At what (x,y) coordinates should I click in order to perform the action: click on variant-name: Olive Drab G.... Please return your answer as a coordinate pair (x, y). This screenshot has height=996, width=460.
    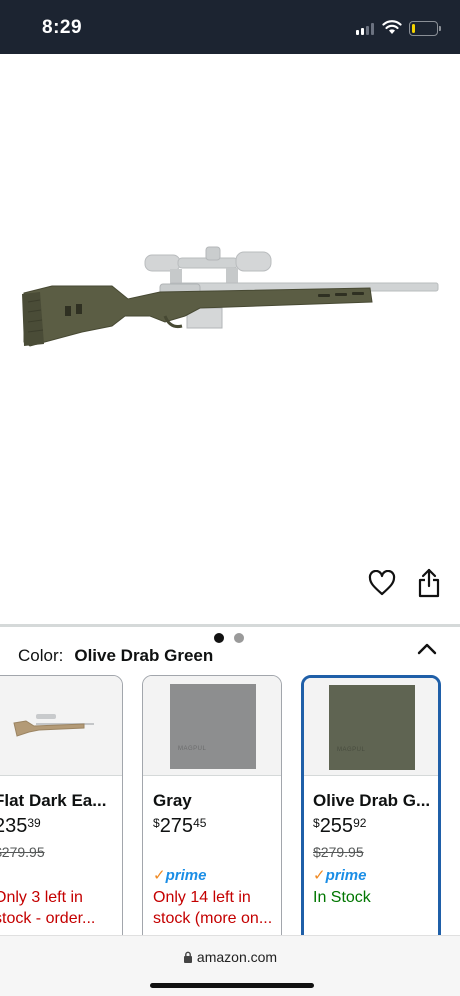
    Looking at the image, I should click on (372, 800).